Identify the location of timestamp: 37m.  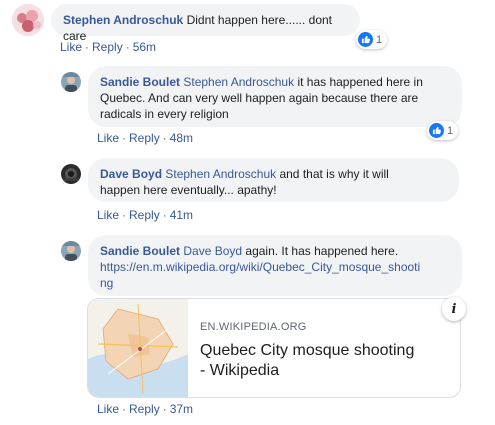
(181, 409).